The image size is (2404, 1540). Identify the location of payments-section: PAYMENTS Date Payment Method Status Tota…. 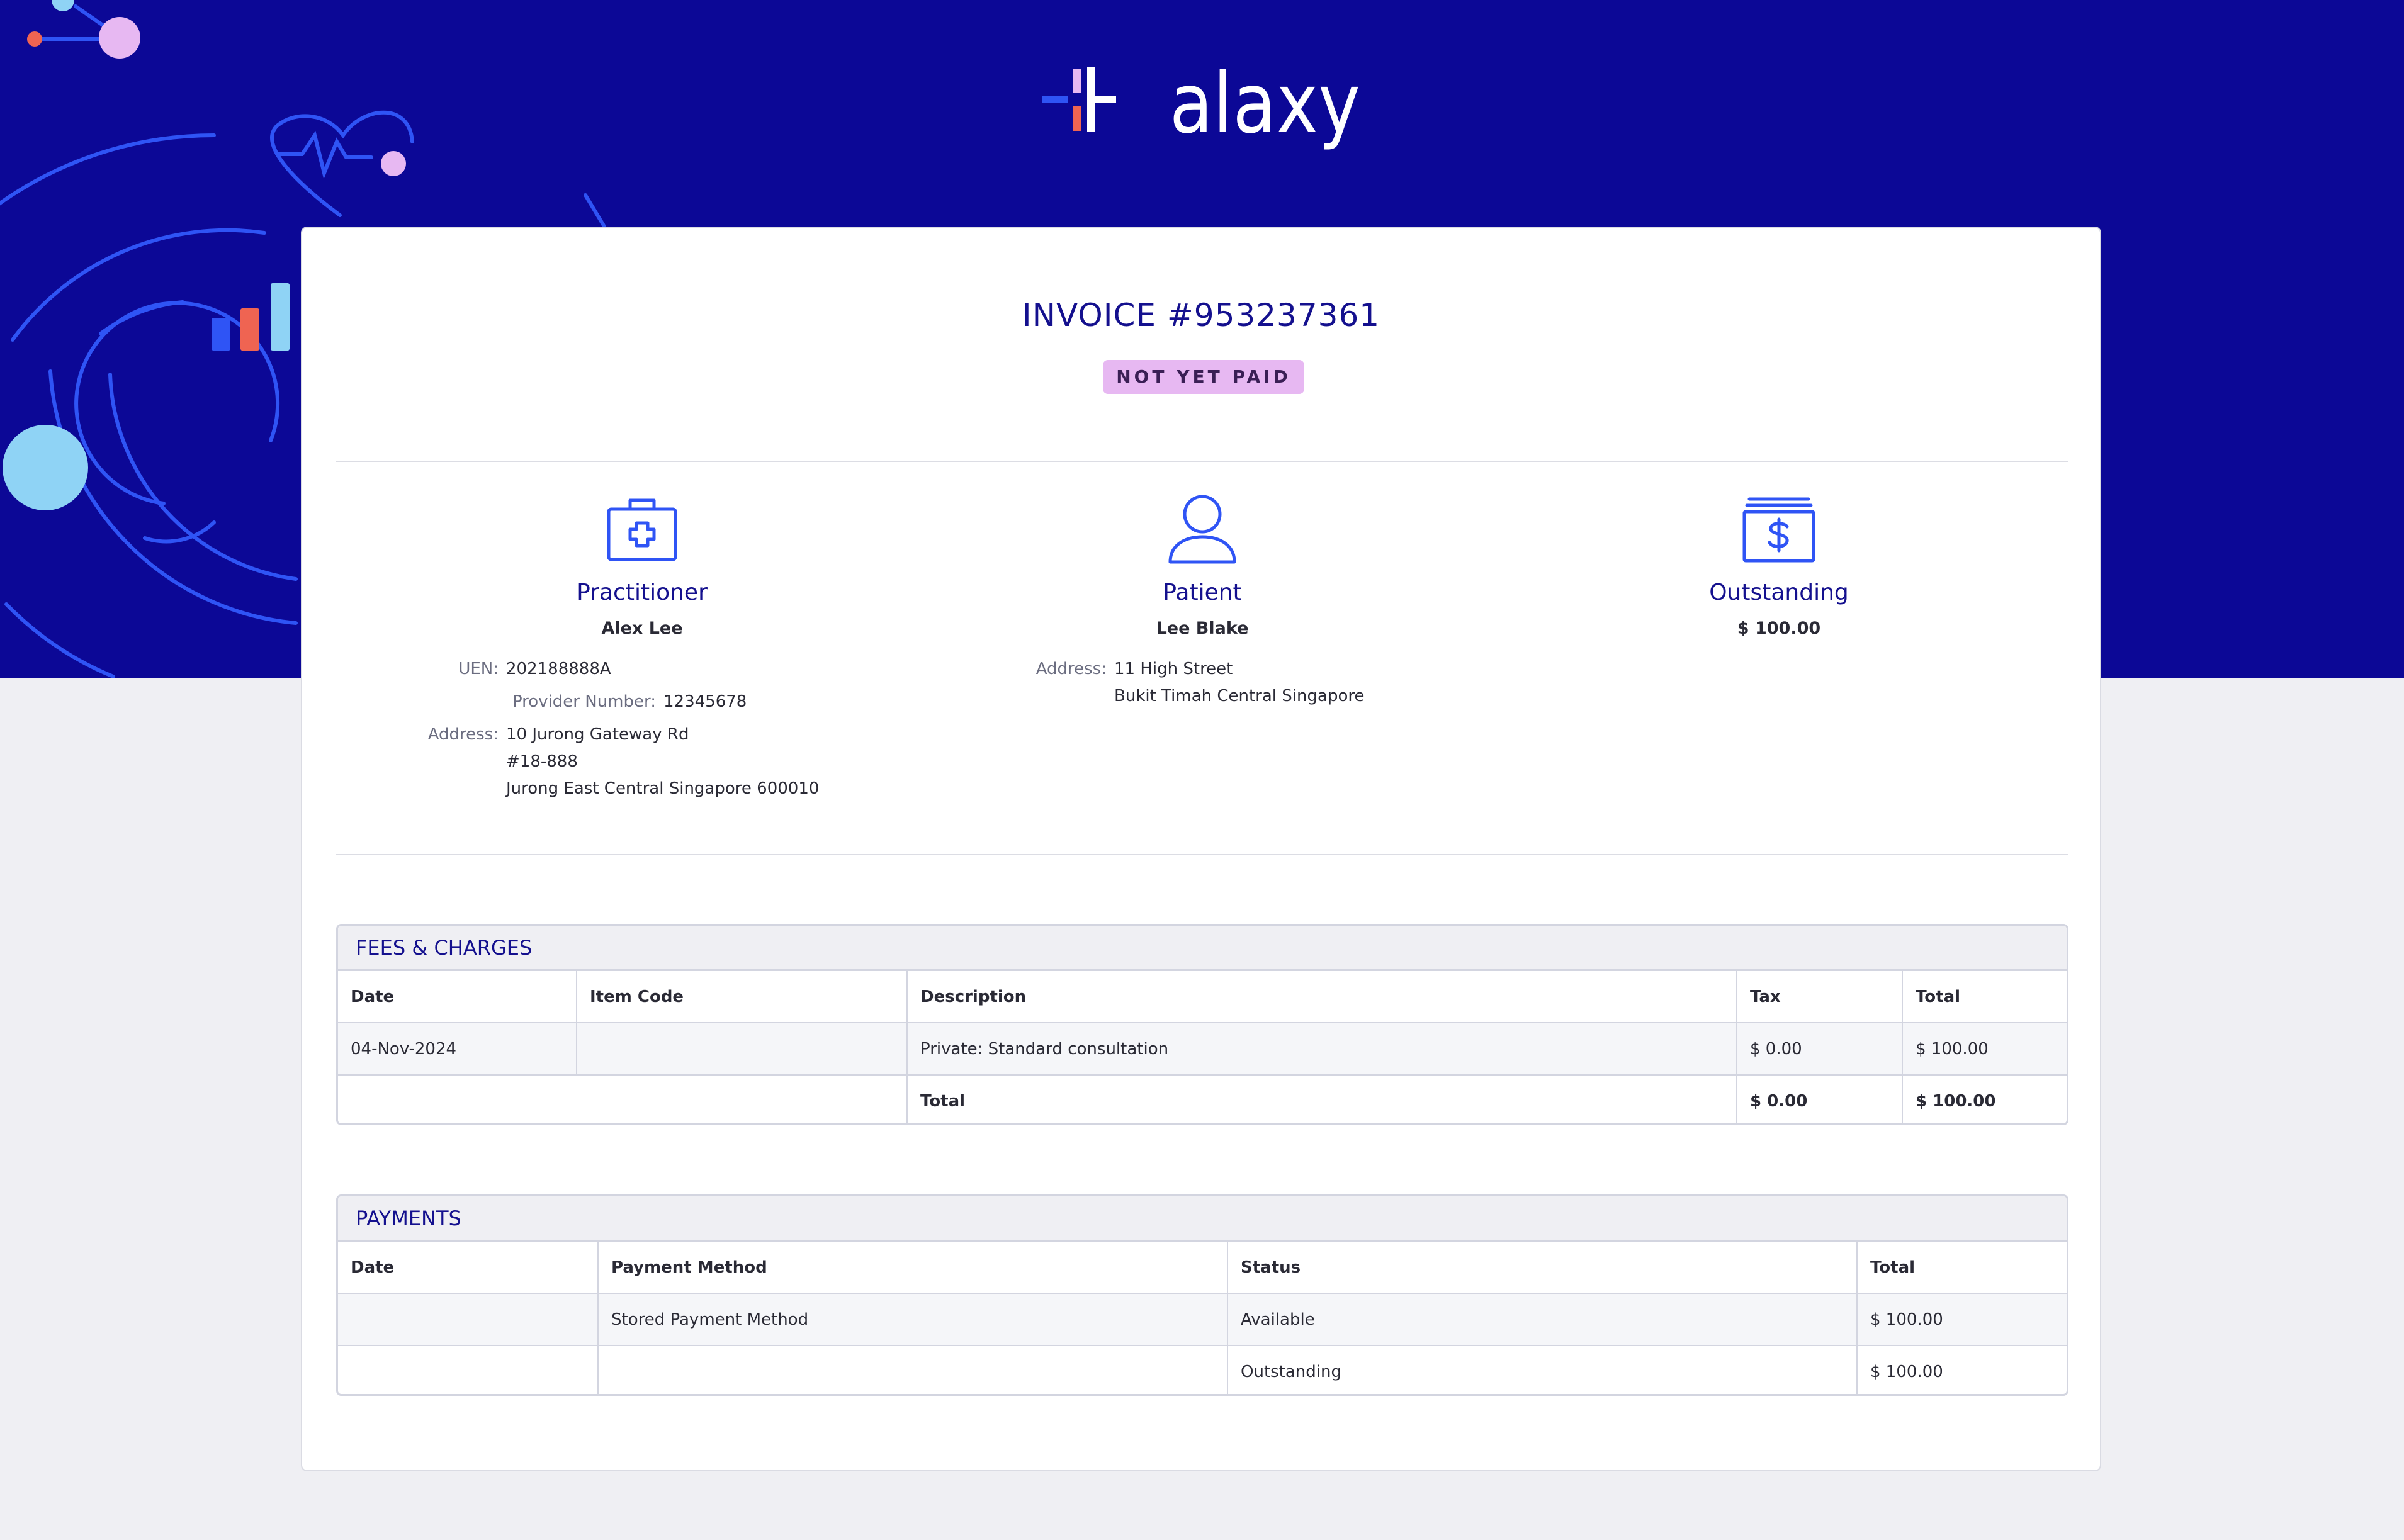
(1202, 1295).